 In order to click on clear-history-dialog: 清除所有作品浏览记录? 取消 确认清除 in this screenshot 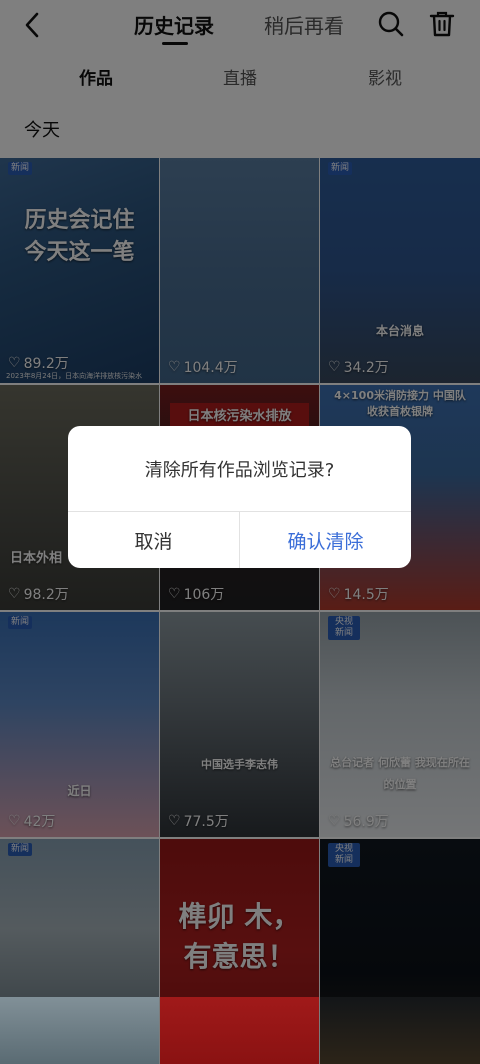, I will do `click(239, 497)`.